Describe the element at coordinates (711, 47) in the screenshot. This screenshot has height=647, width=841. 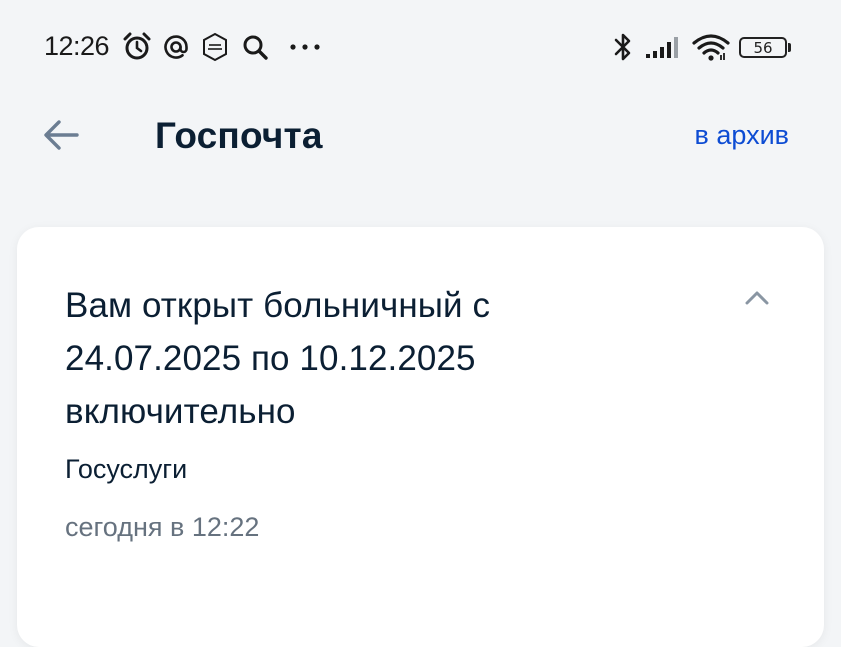
I see `wifi-icon` at that location.